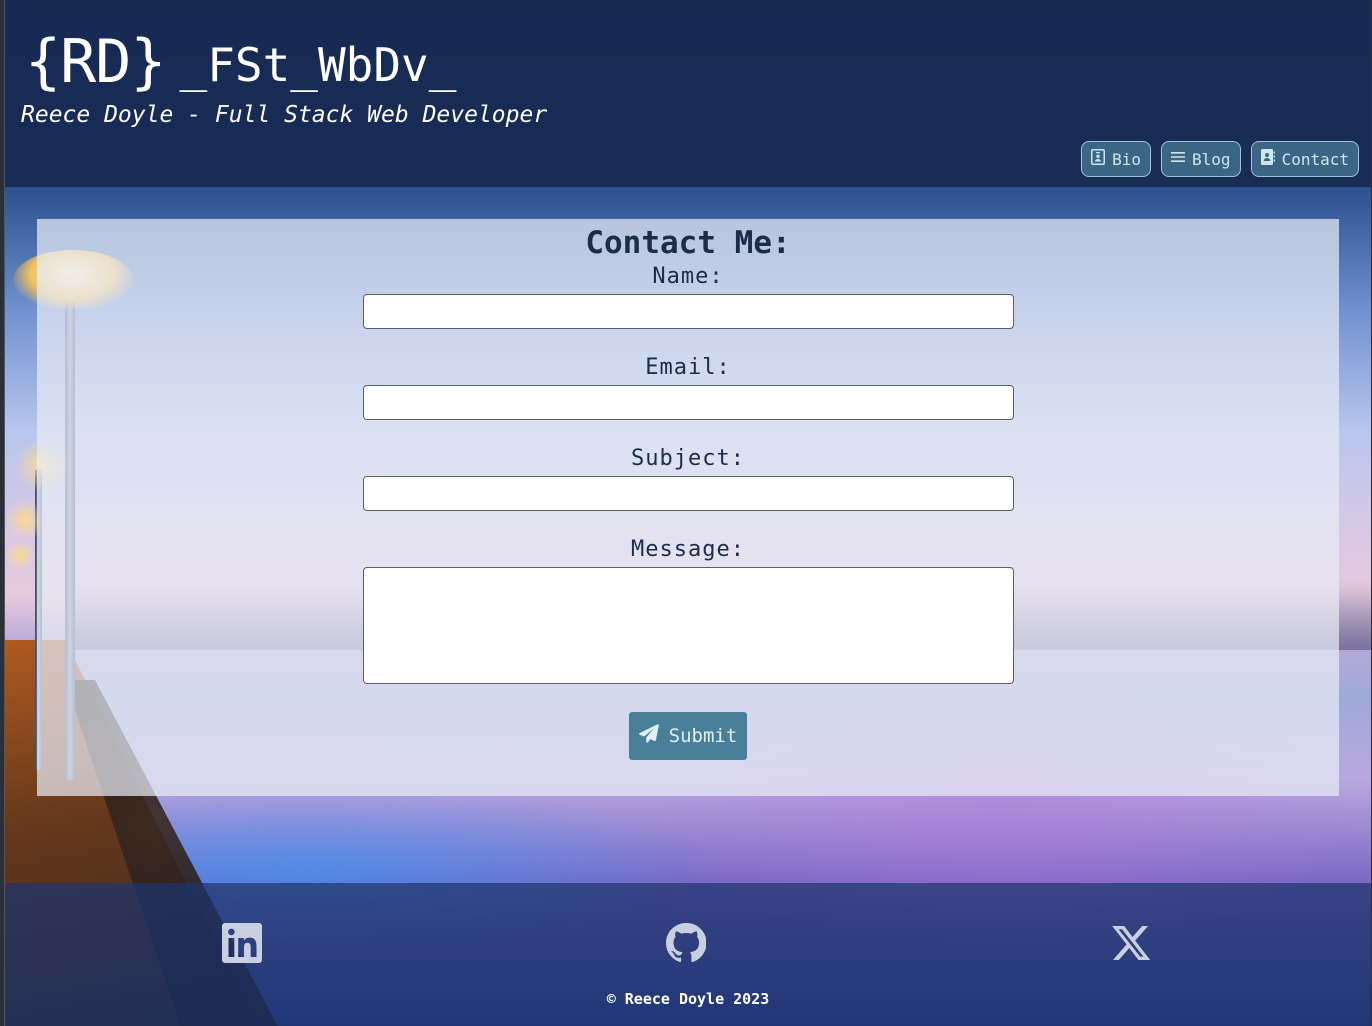 The image size is (1372, 1026). I want to click on email-input, so click(688, 402).